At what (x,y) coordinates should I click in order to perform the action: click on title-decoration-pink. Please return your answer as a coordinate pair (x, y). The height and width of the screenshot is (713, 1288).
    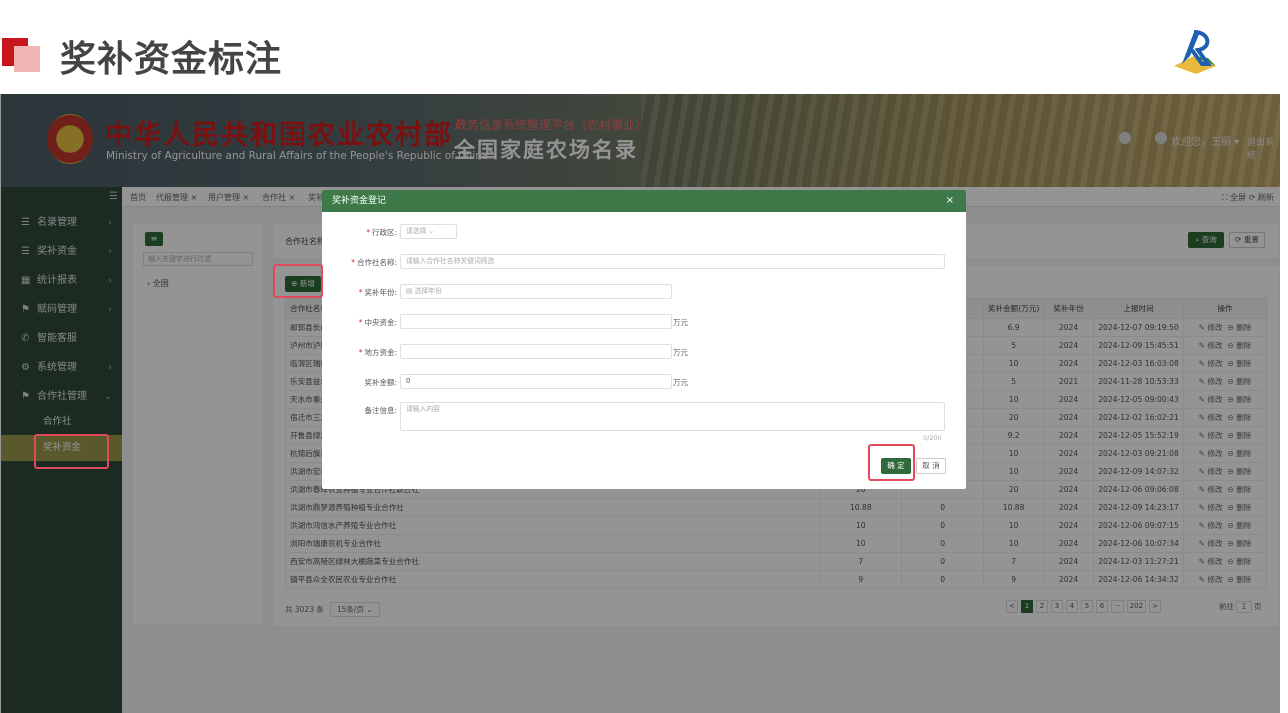
    Looking at the image, I should click on (27, 59).